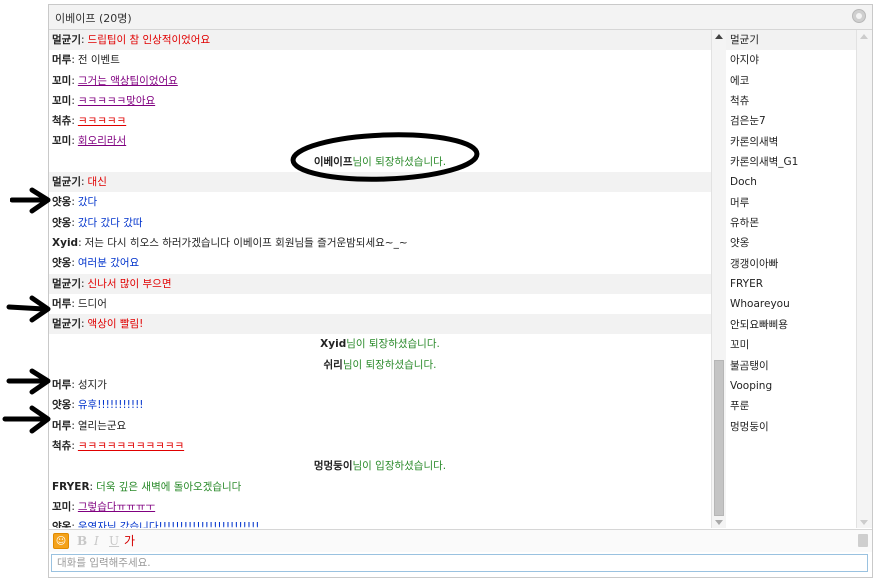  What do you see at coordinates (102, 121) in the screenshot?
I see `message-text: ㅋㅋㅋㅋㅋ` at bounding box center [102, 121].